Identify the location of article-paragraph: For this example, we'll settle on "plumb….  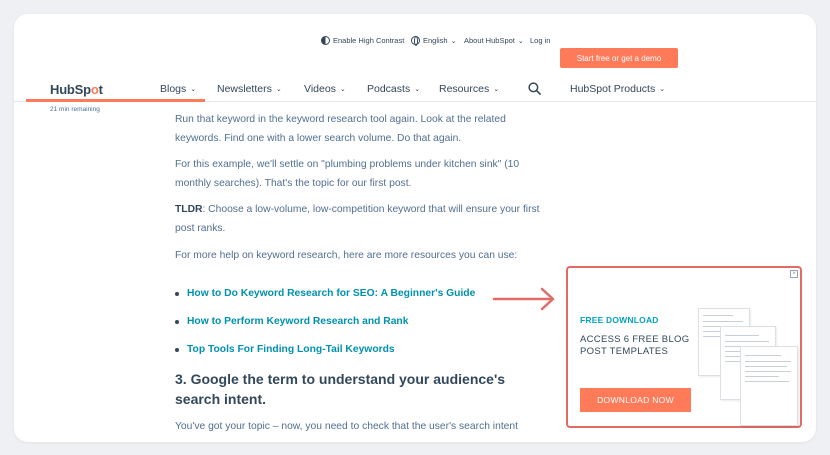
(347, 174).